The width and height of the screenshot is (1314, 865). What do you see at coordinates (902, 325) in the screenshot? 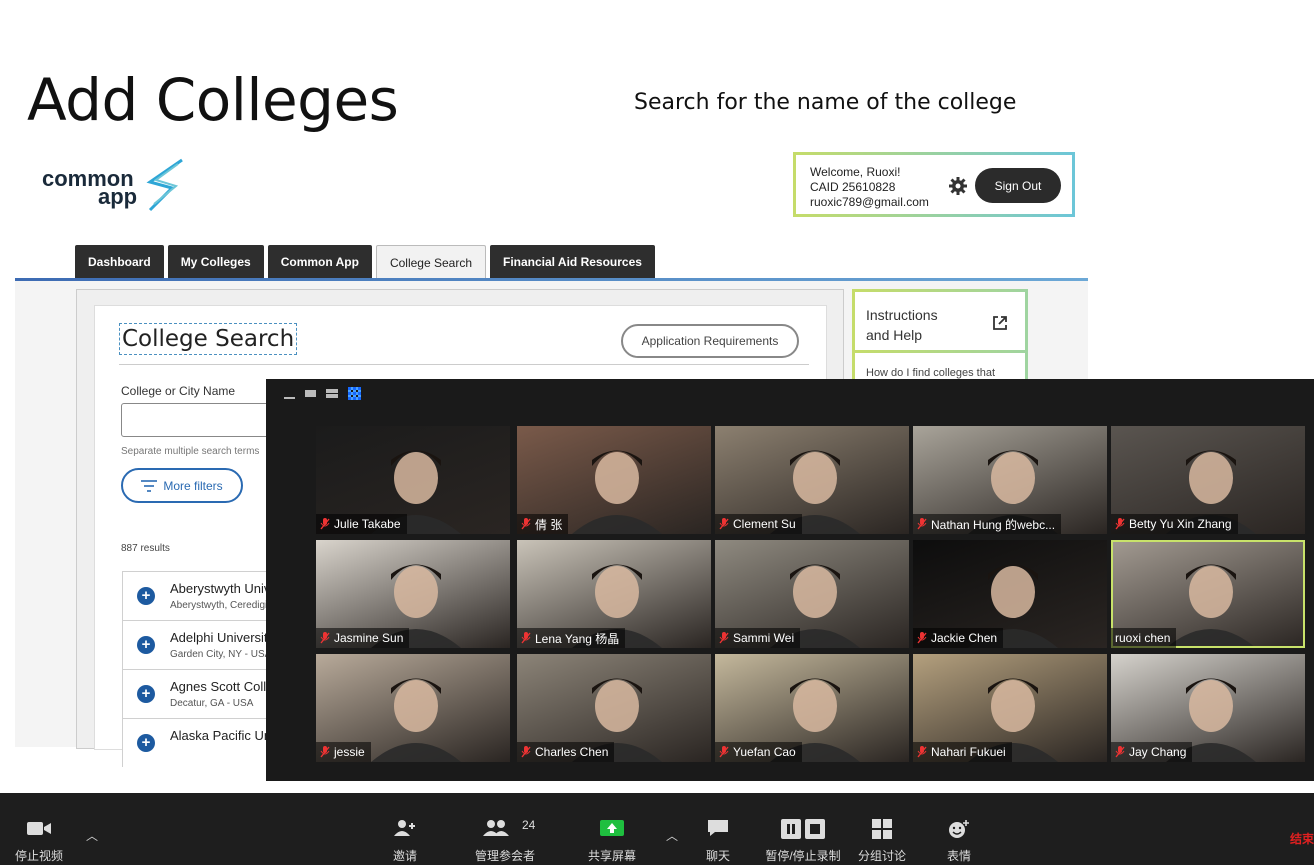
I see `instructions-title: Instructions and Help` at bounding box center [902, 325].